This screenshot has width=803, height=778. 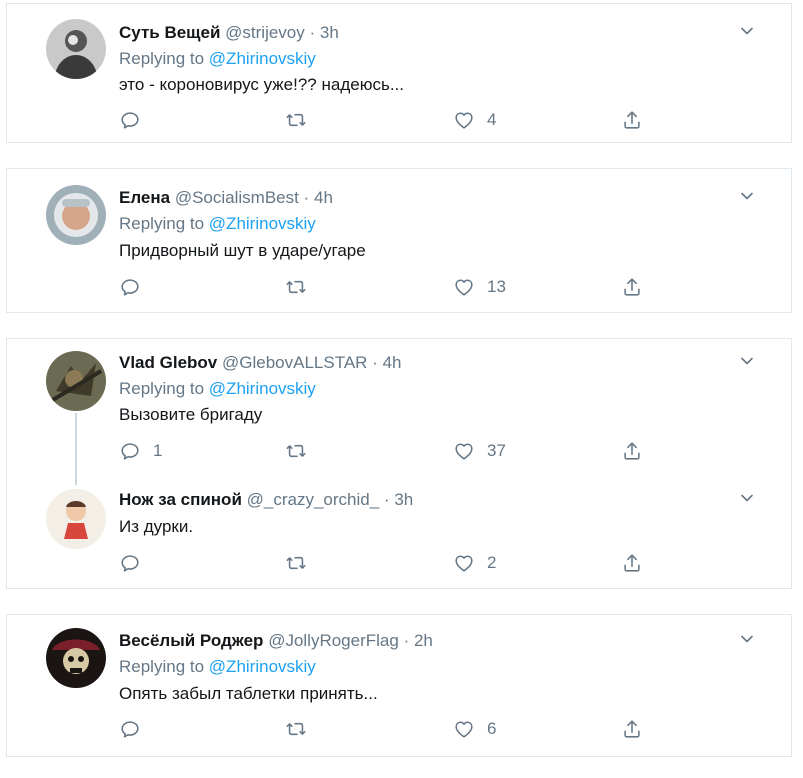 I want to click on reply-button: 1, so click(x=140, y=451).